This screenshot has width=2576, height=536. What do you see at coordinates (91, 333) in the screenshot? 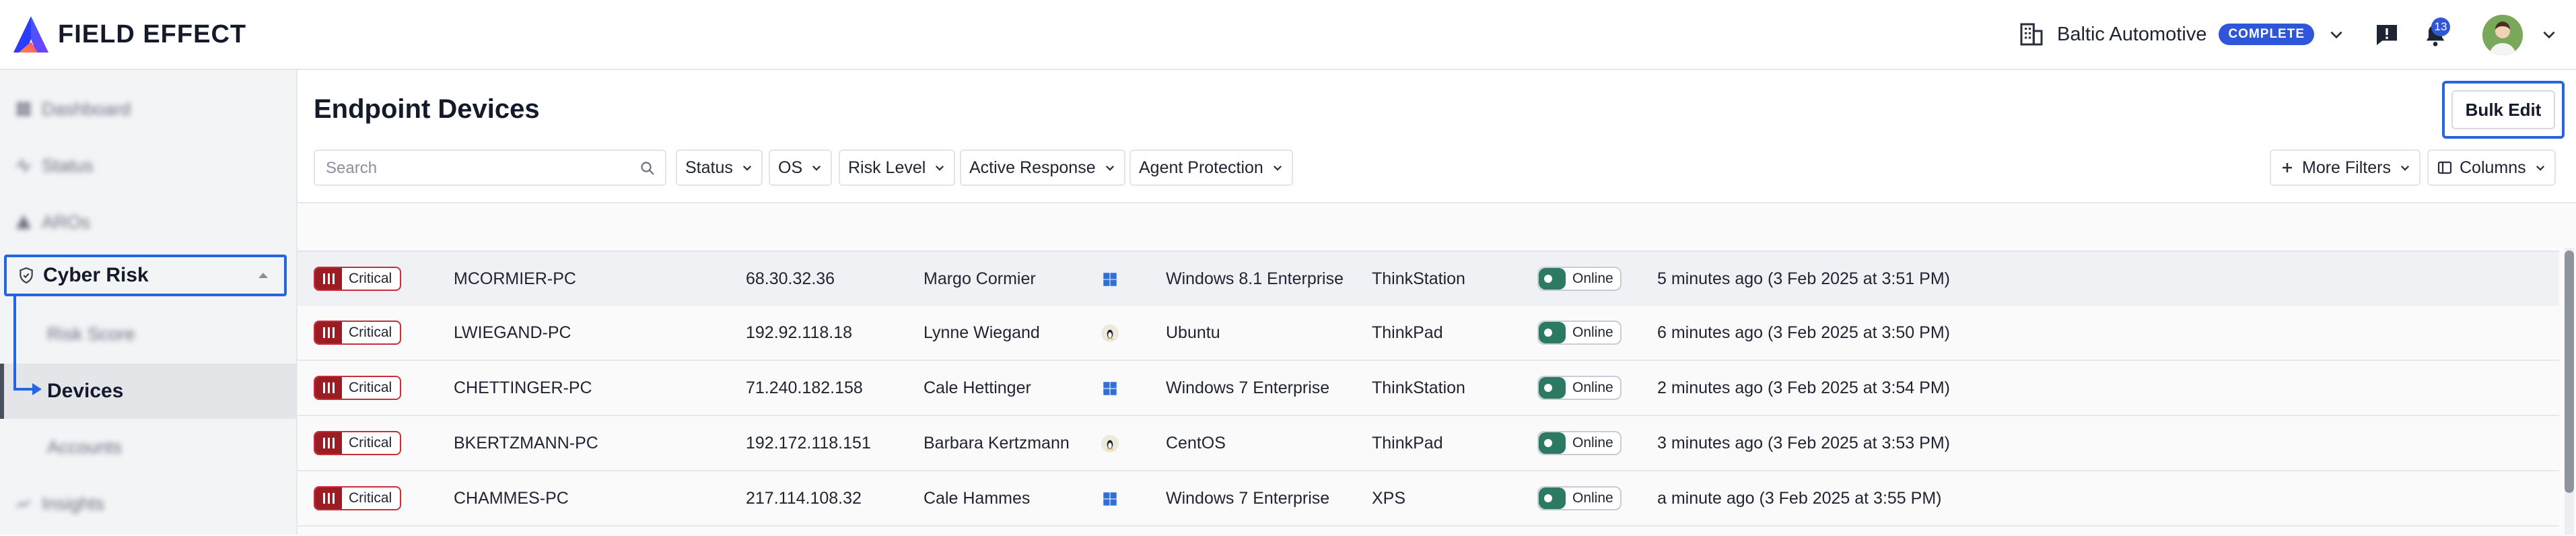
I see `sidebar-item-label: Risk Score` at bounding box center [91, 333].